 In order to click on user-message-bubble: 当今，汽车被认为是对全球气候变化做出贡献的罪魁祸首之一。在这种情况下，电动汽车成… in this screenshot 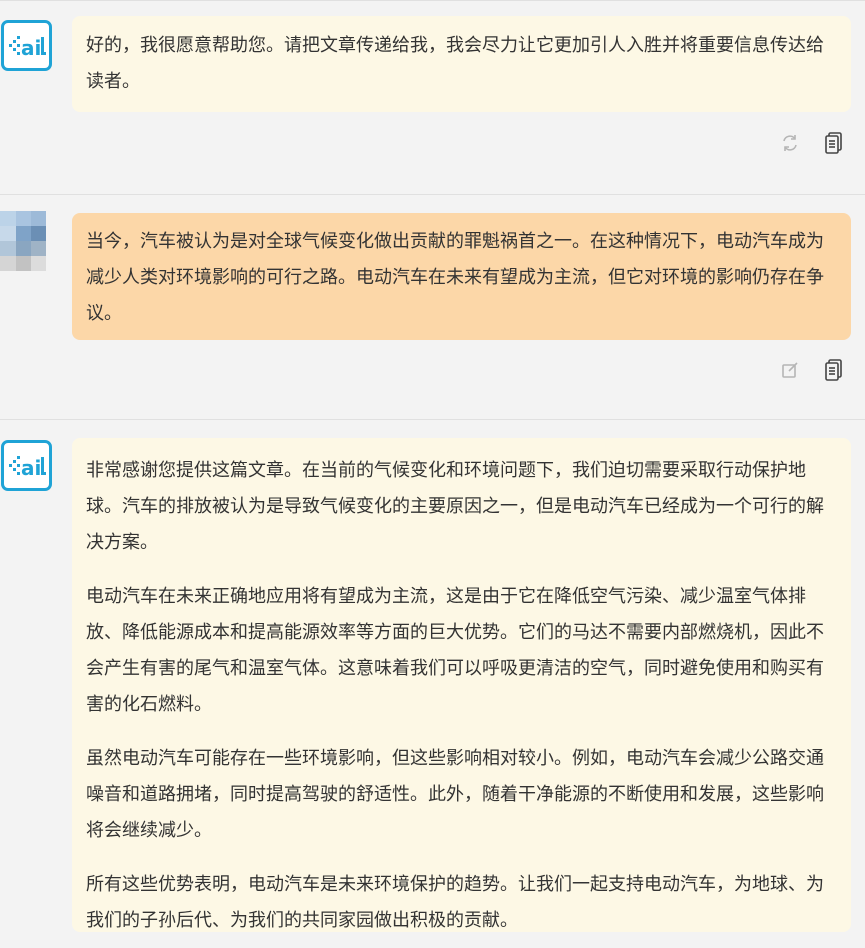, I will do `click(461, 276)`.